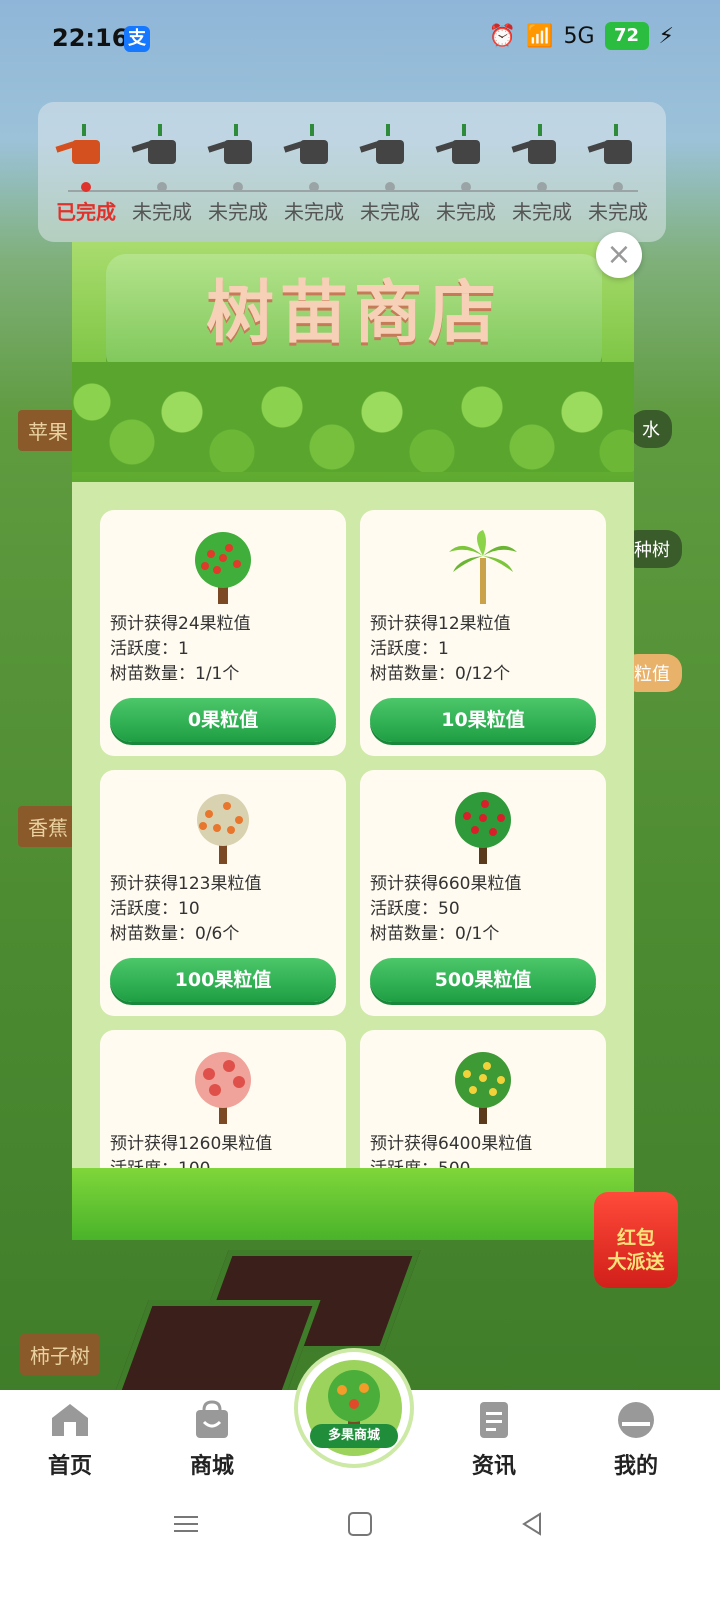 Image resolution: width=720 pixels, height=1604 pixels. I want to click on buy-button: 10果粒值, so click(483, 720).